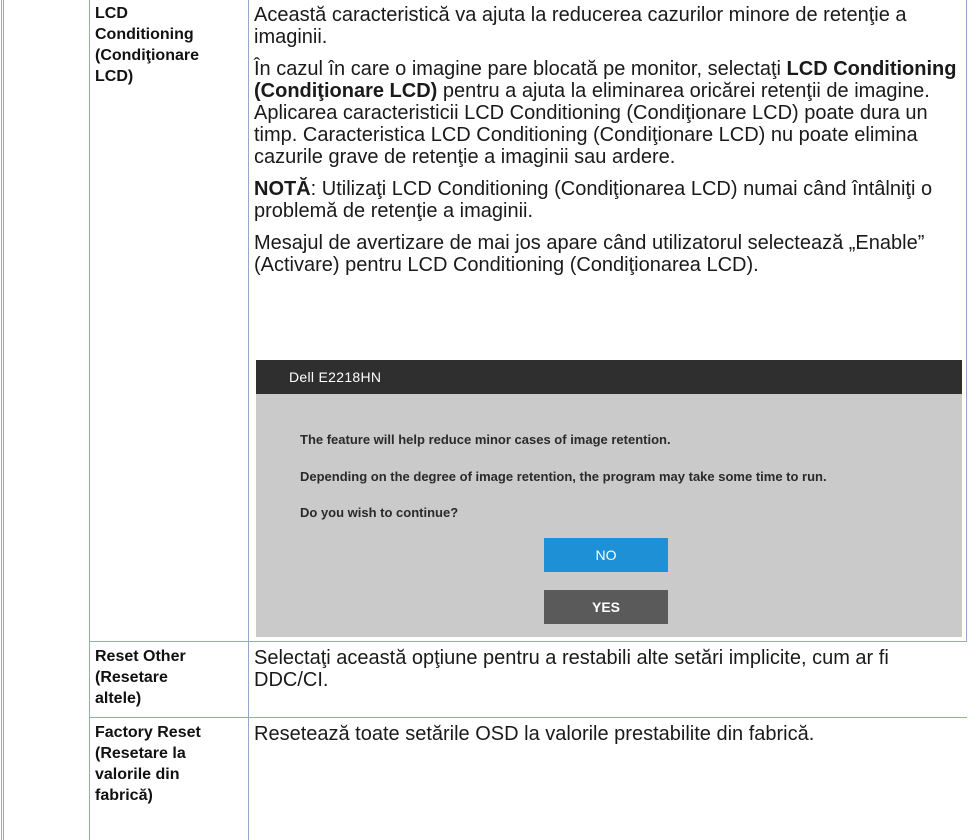 This screenshot has width=968, height=840. What do you see at coordinates (111, 13) in the screenshot?
I see `name-line: LCD` at bounding box center [111, 13].